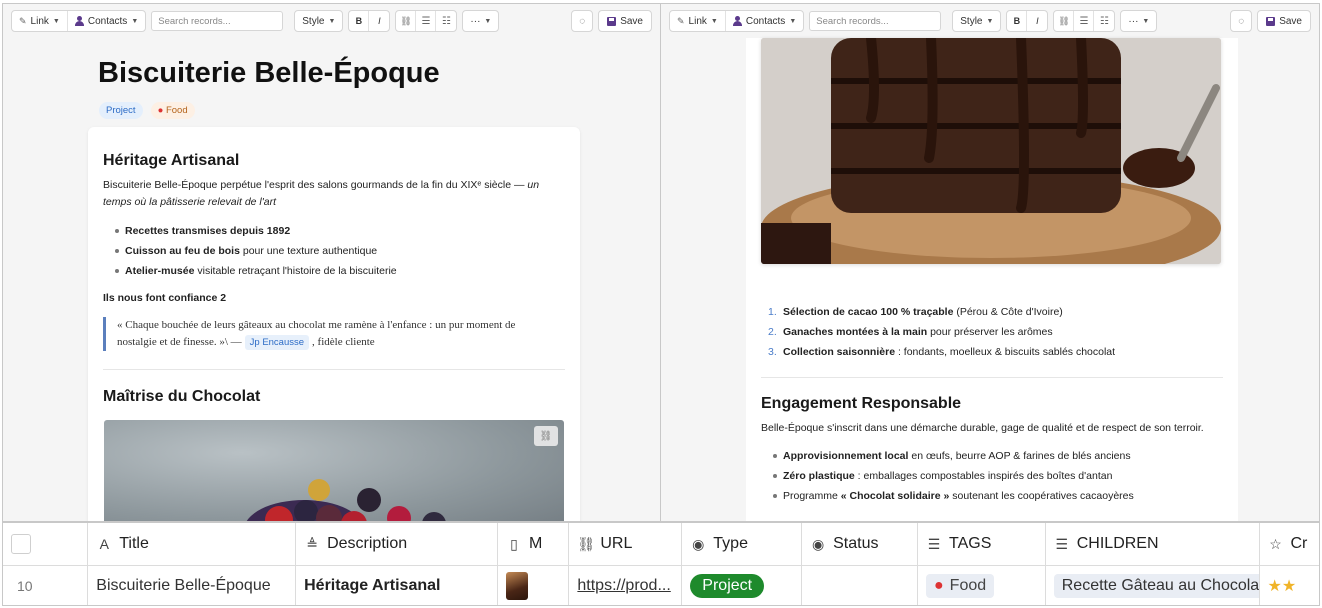 The image size is (1322, 608). I want to click on select-all-cell, so click(46, 544).